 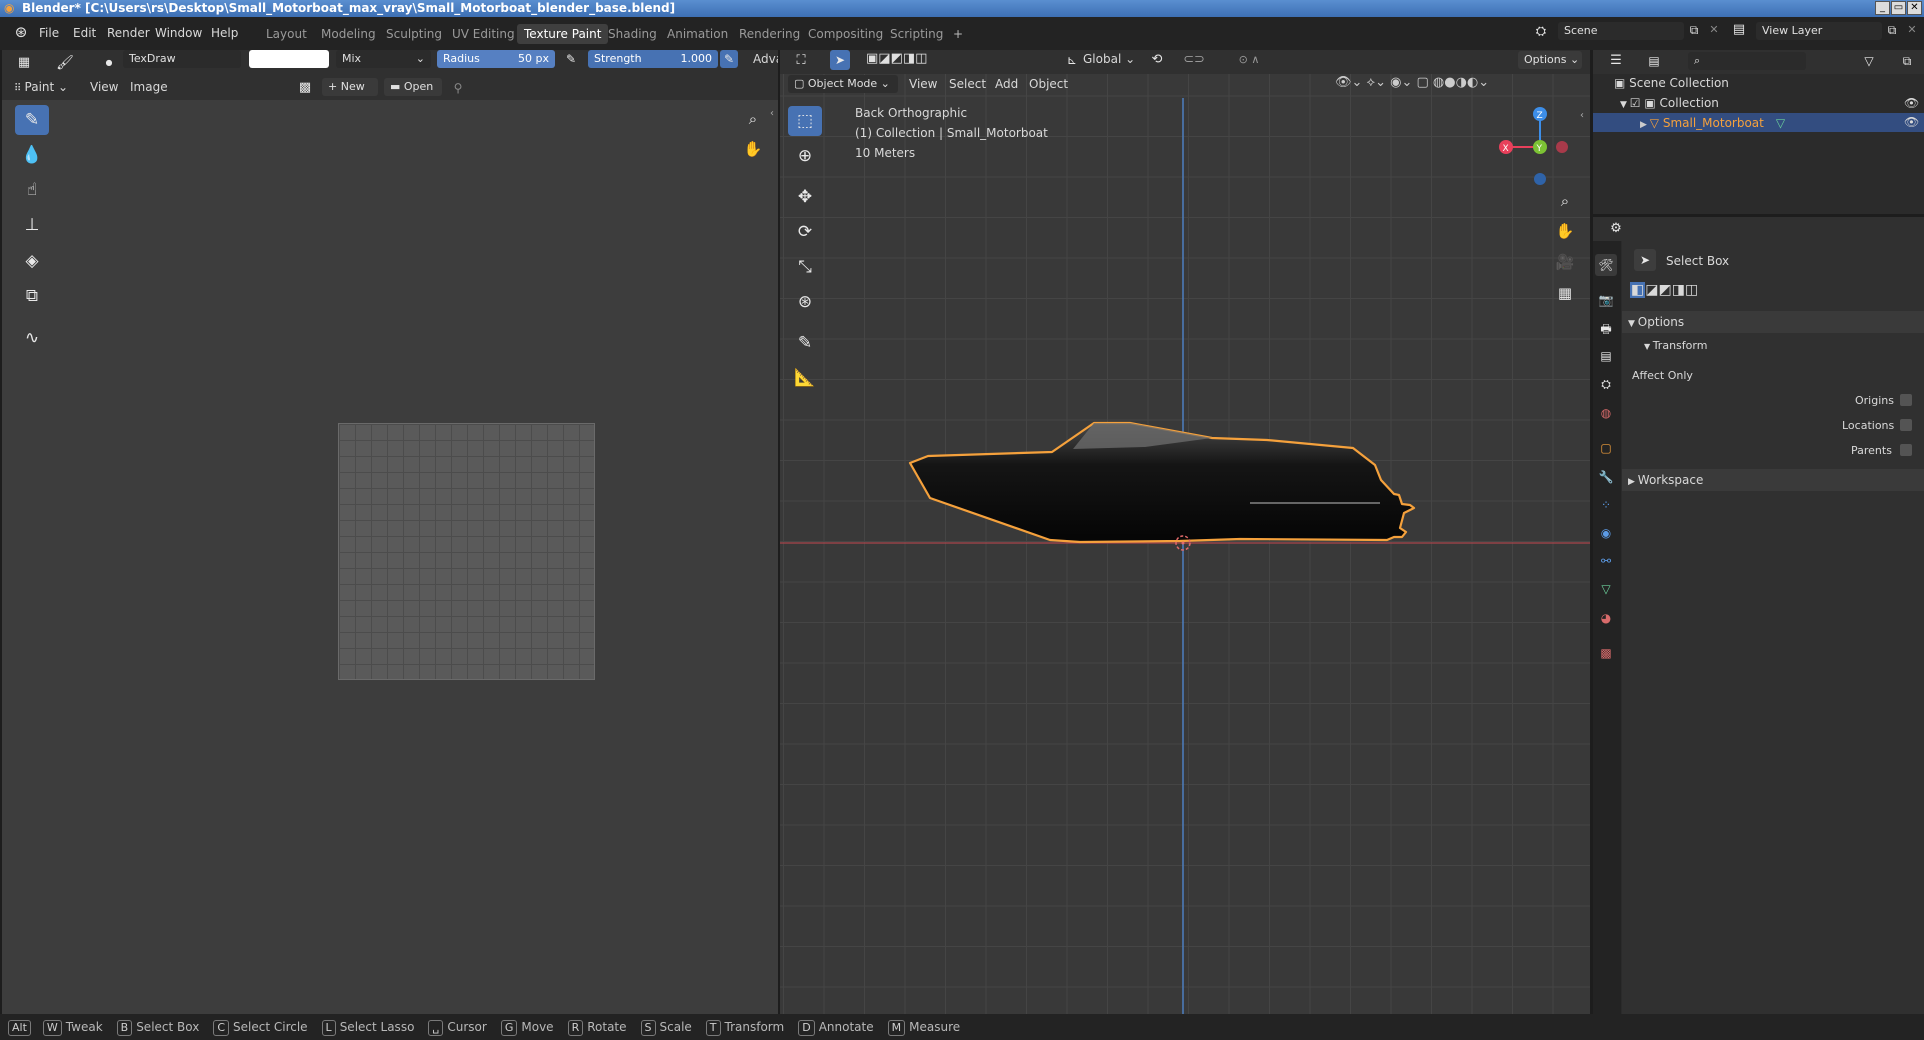 What do you see at coordinates (571, 59) in the screenshot?
I see `radius-pressure-icon: ✎` at bounding box center [571, 59].